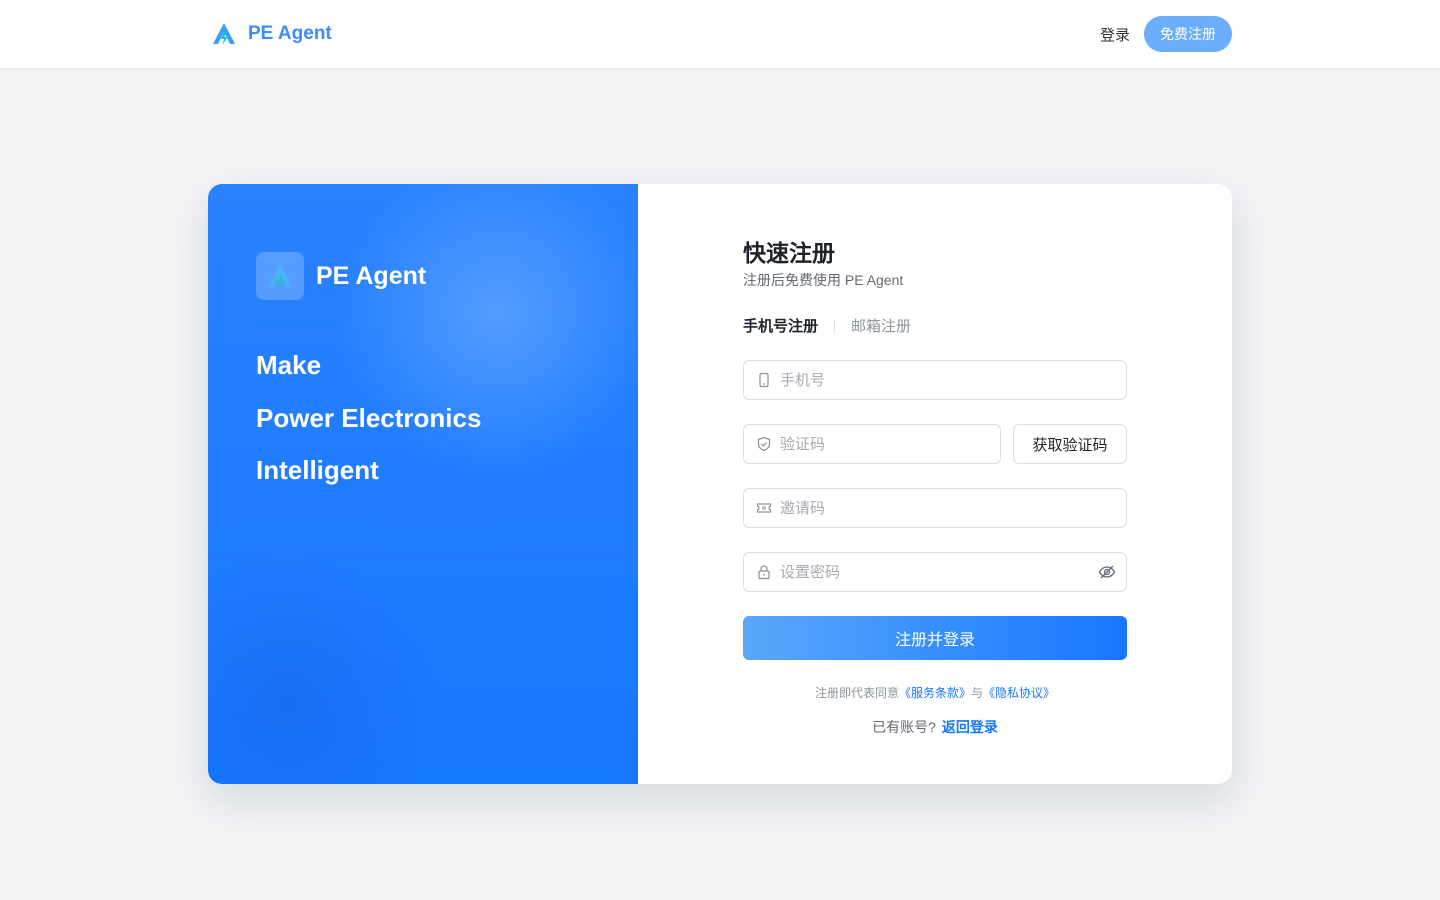 The width and height of the screenshot is (1440, 900). What do you see at coordinates (890, 444) in the screenshot?
I see `code-input` at bounding box center [890, 444].